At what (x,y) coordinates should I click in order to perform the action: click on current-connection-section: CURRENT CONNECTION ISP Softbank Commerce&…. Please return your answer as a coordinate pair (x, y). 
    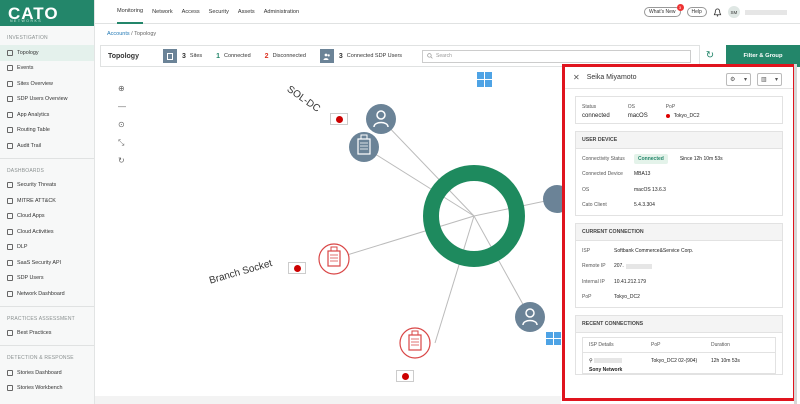
    Looking at the image, I should click on (679, 265).